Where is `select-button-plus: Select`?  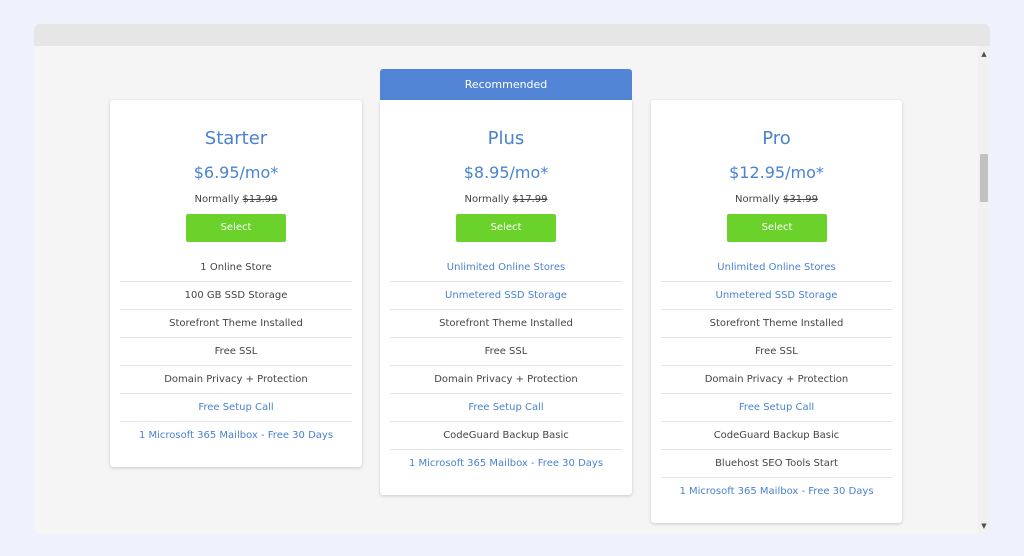 select-button-plus: Select is located at coordinates (506, 228).